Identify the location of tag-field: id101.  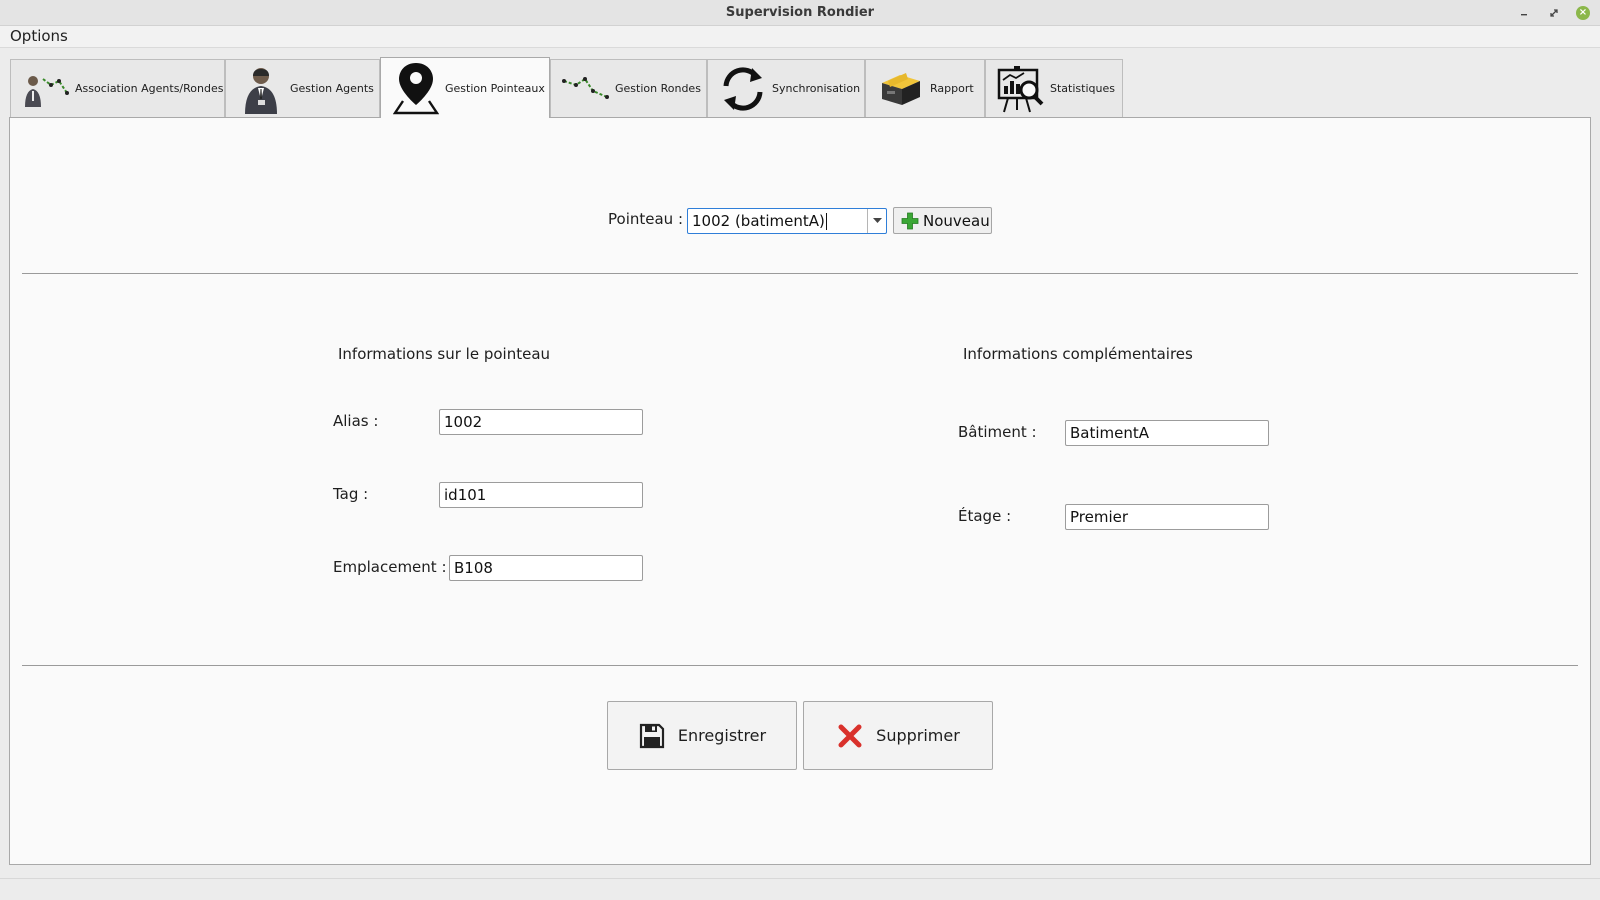
(541, 495).